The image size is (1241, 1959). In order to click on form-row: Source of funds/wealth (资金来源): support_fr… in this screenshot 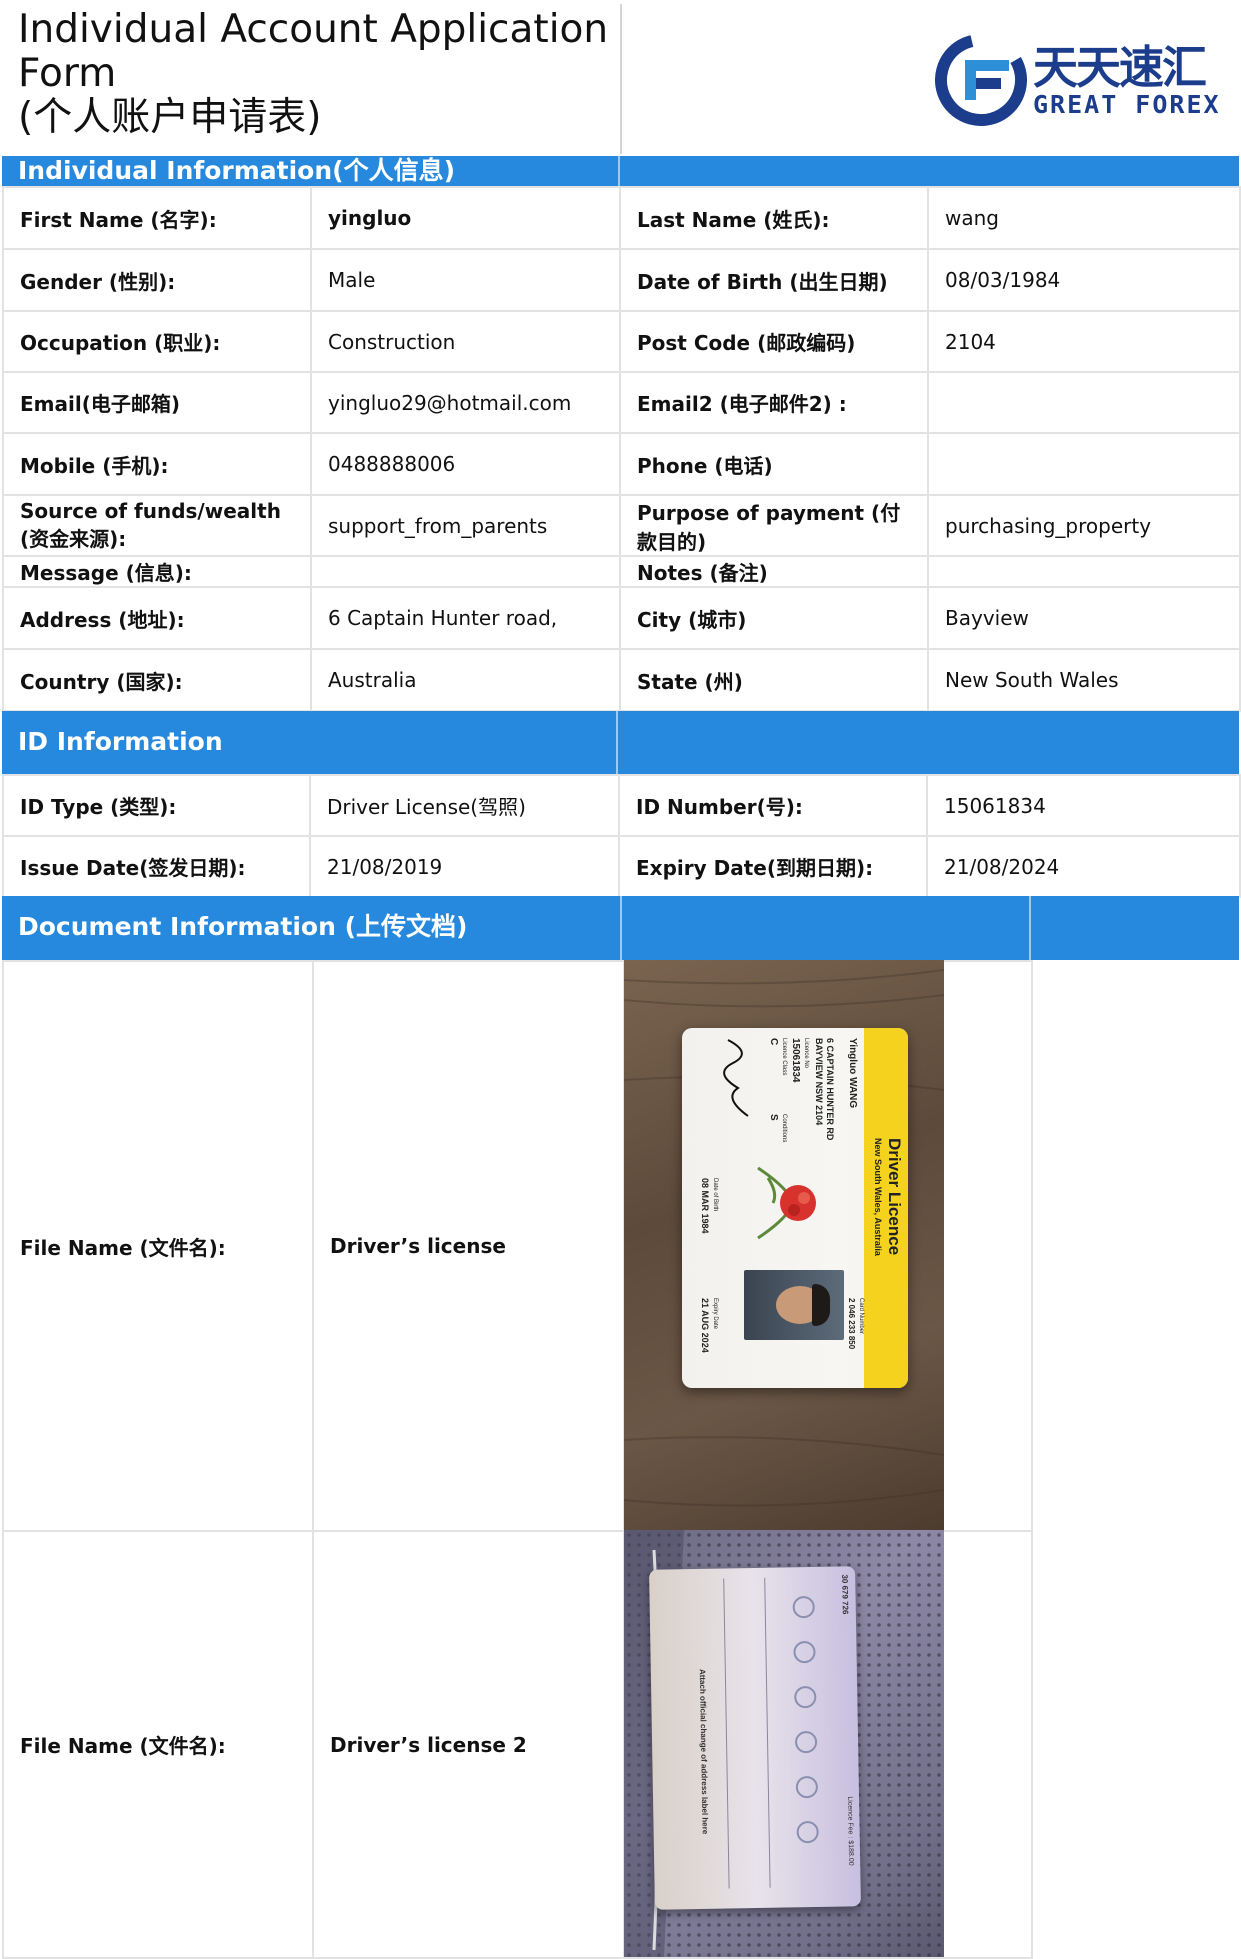, I will do `click(621, 525)`.